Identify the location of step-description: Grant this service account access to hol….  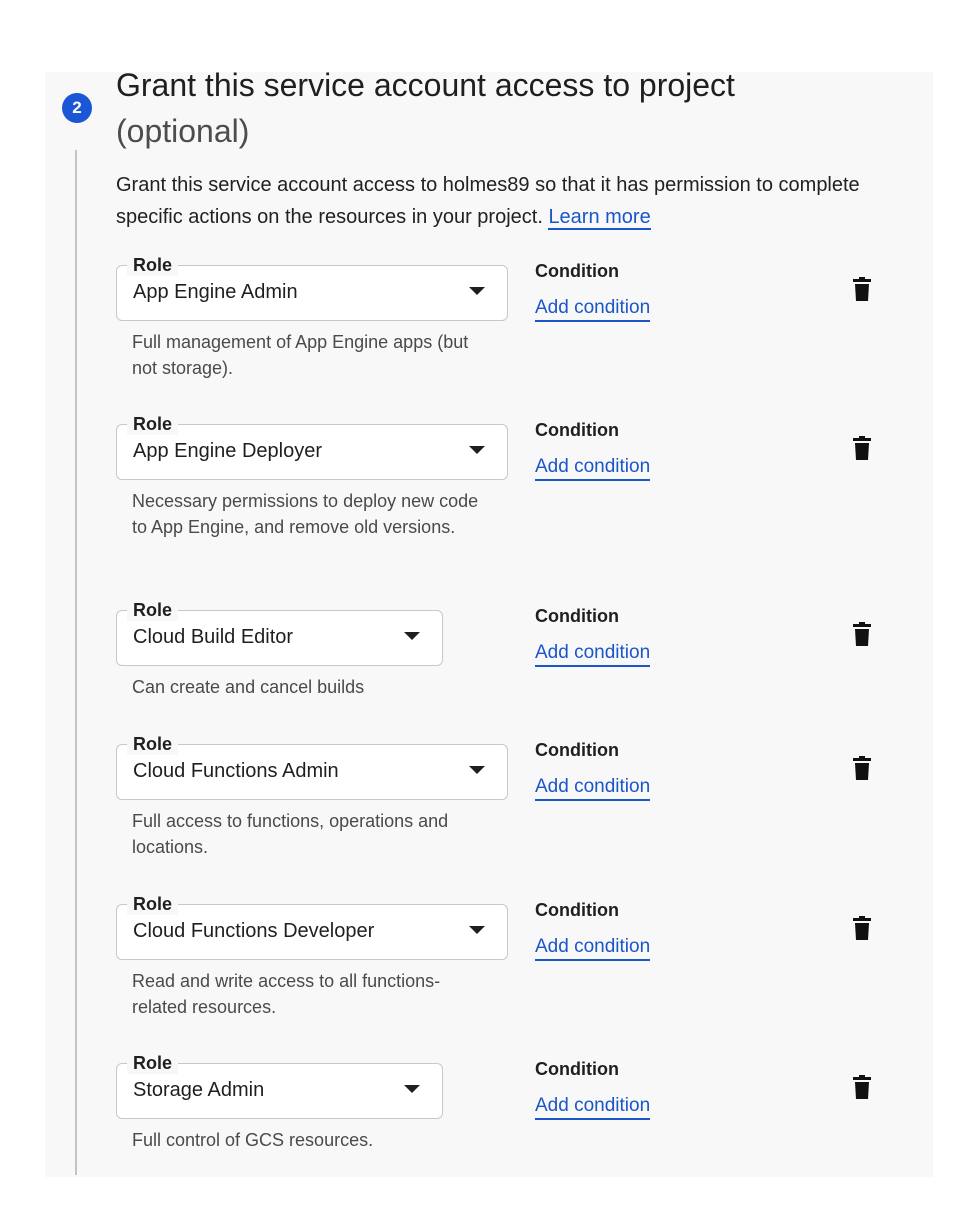
(496, 201).